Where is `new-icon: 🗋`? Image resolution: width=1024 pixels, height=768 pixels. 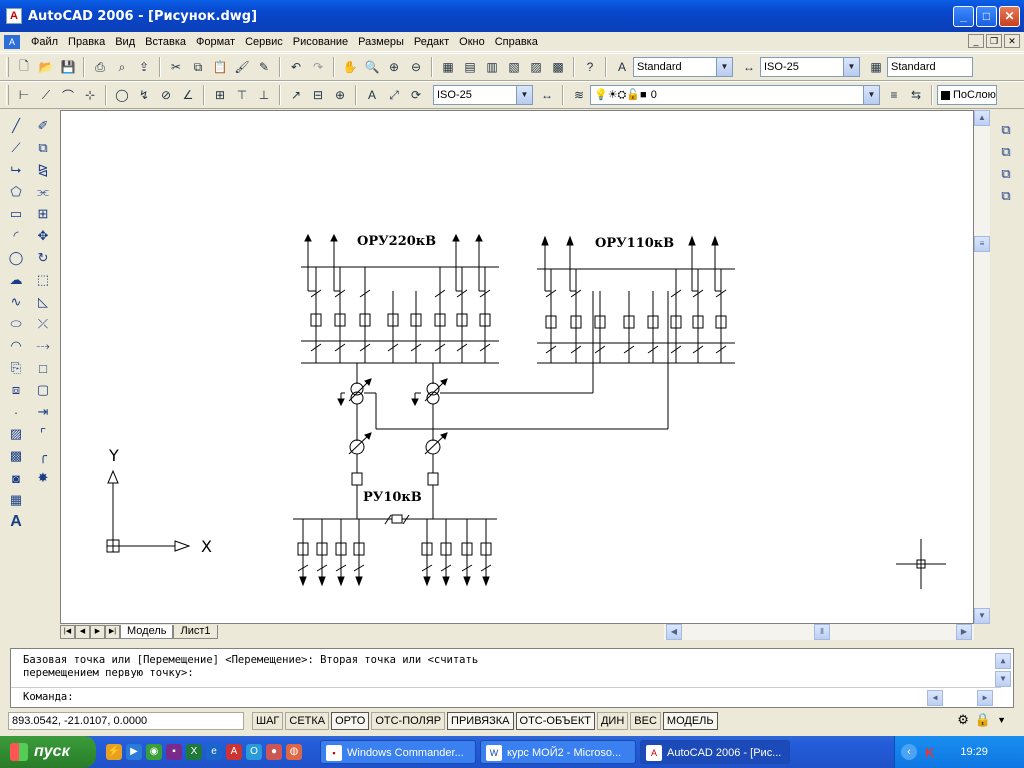 new-icon: 🗋 is located at coordinates (24, 67).